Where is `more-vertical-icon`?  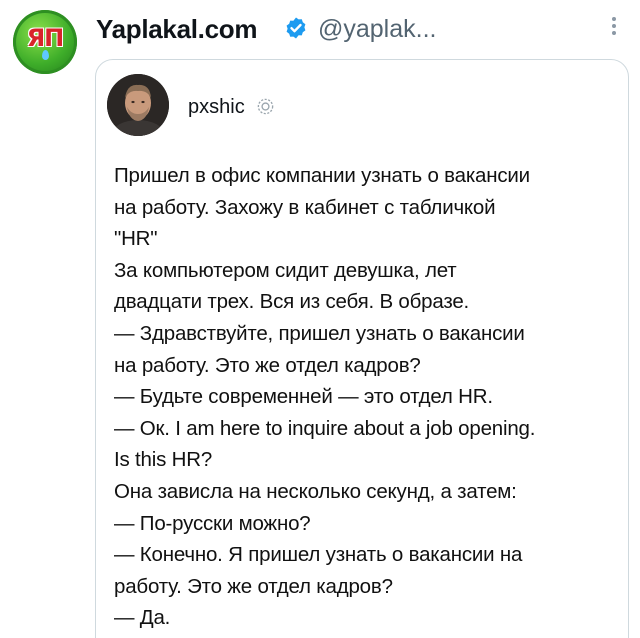 more-vertical-icon is located at coordinates (614, 28).